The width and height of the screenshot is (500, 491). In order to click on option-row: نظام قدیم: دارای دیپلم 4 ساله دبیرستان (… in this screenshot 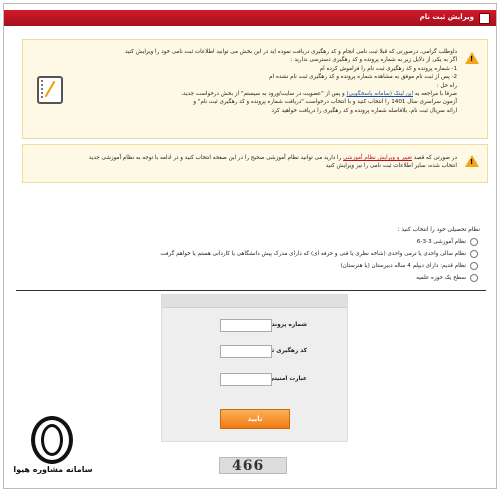, I will do `click(409, 266)`.